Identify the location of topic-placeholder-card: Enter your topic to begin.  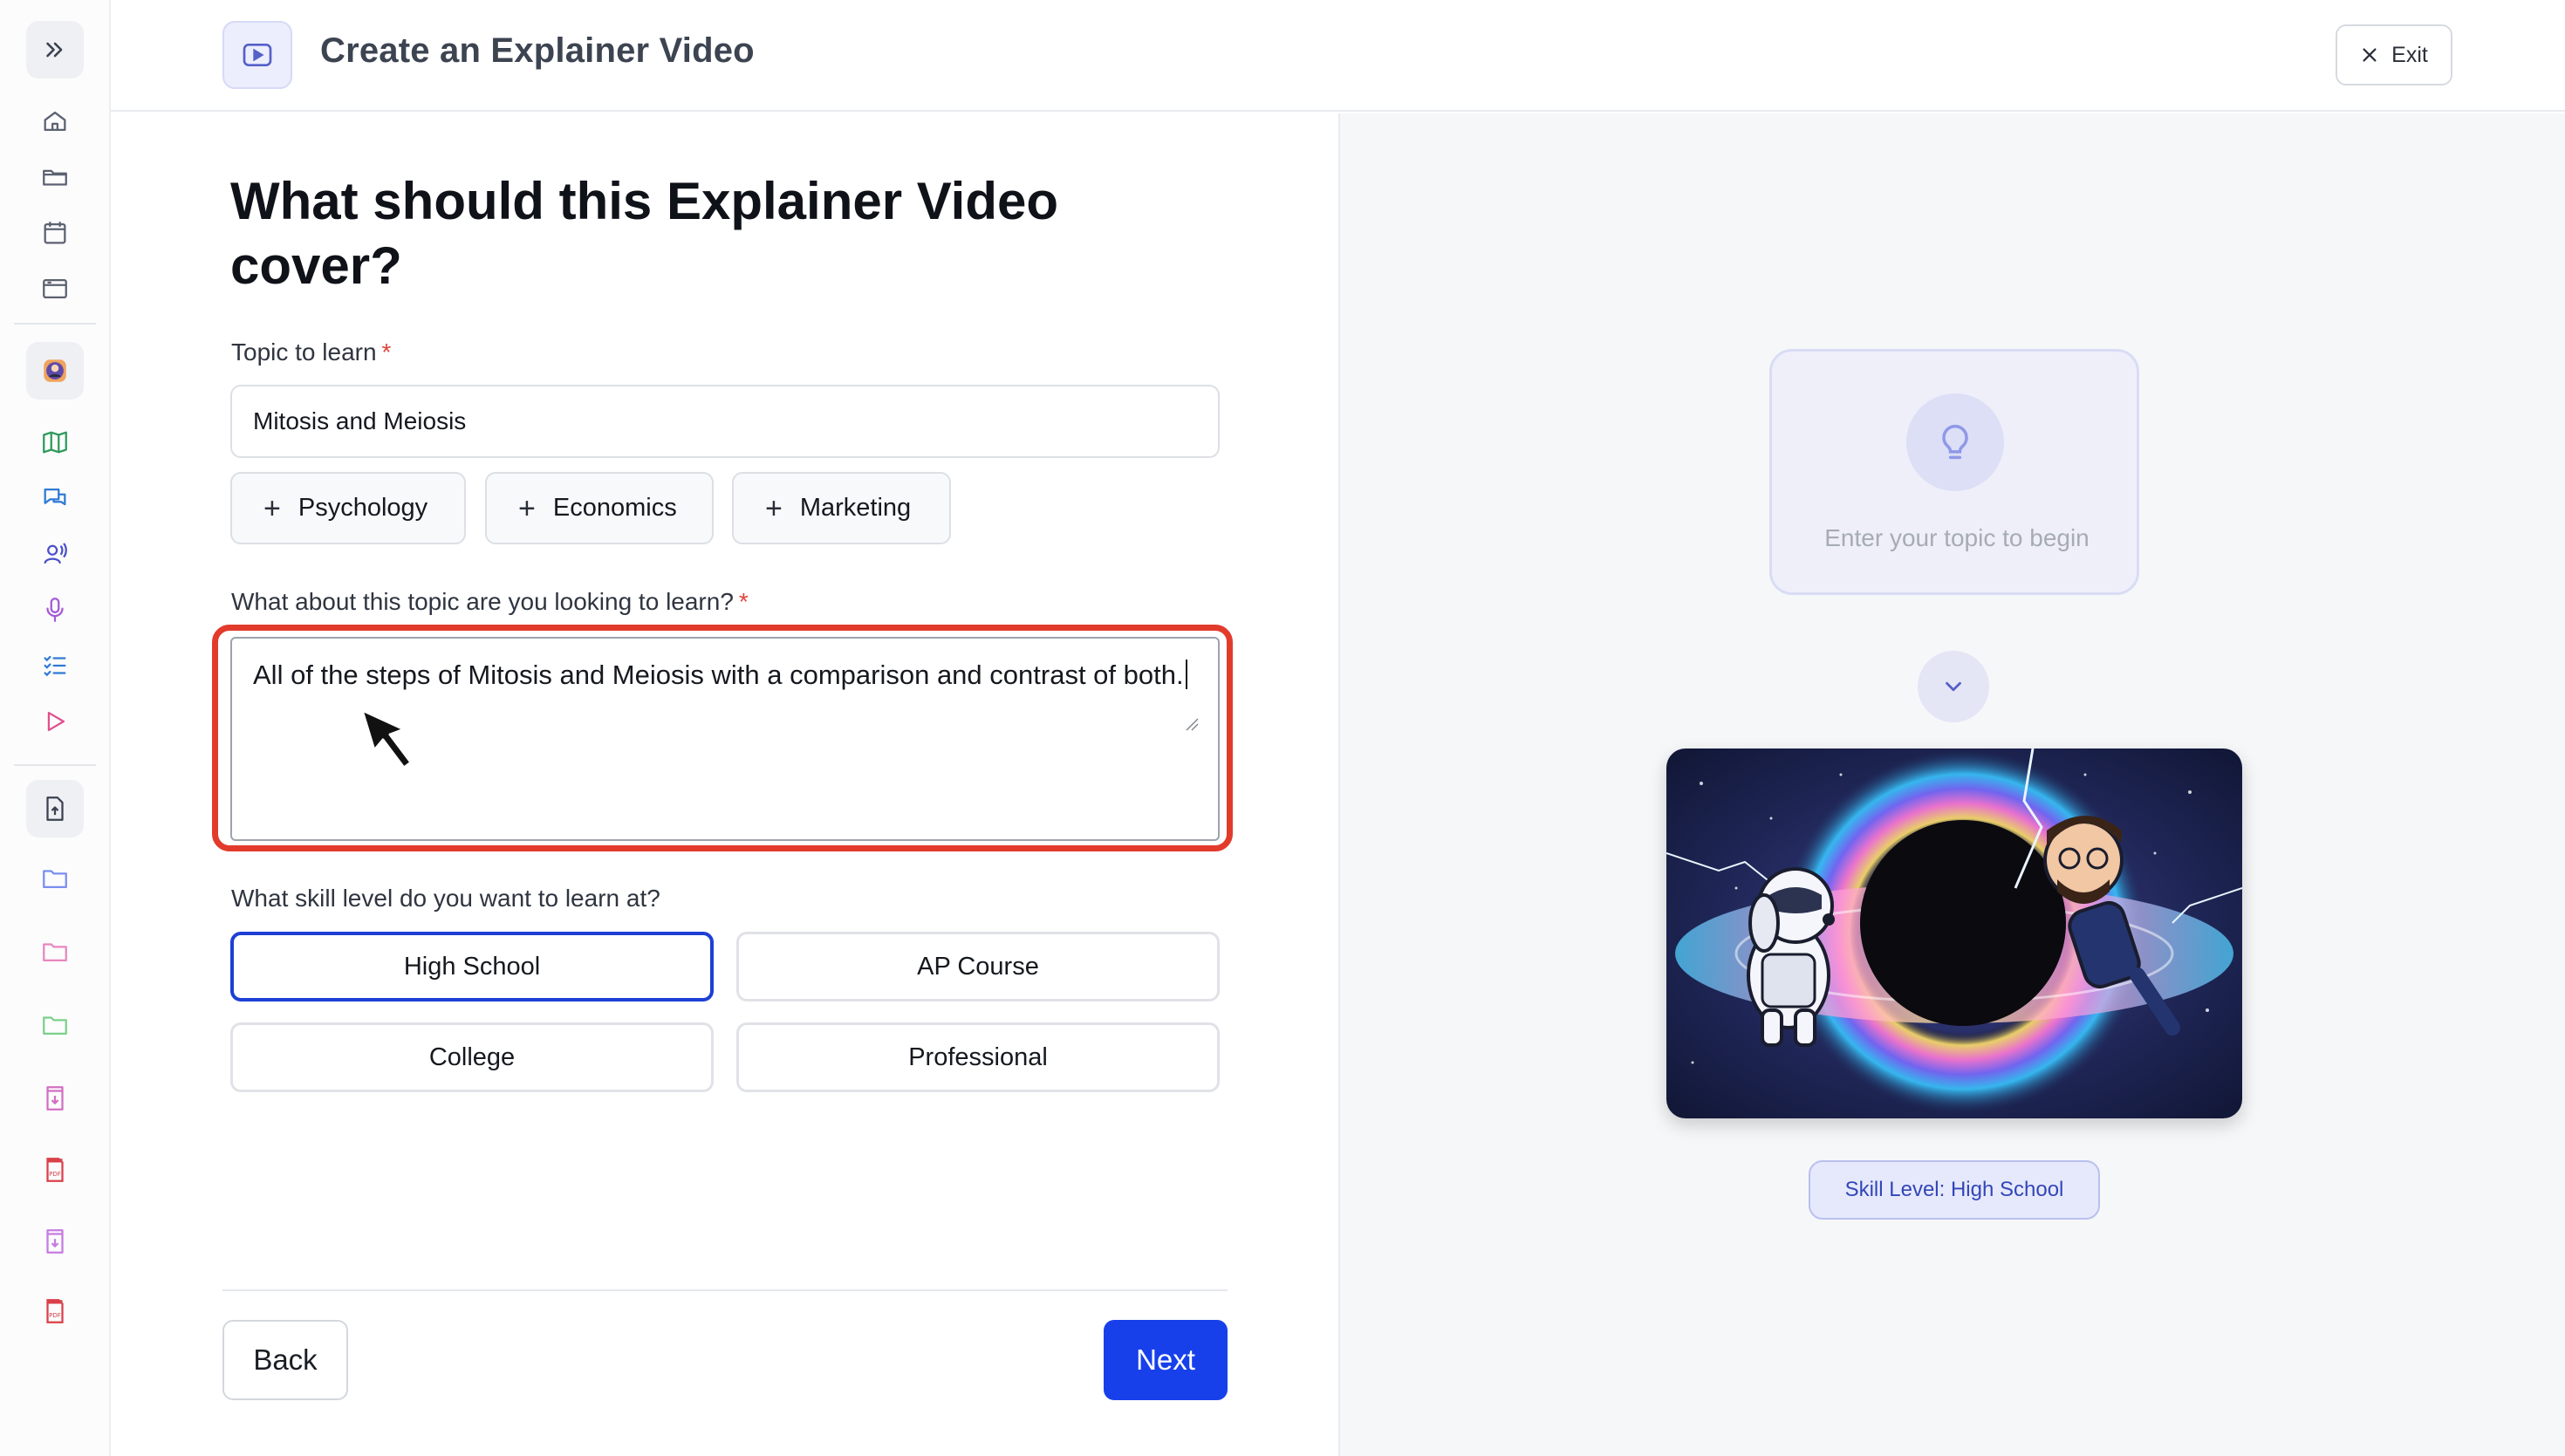
(1954, 472).